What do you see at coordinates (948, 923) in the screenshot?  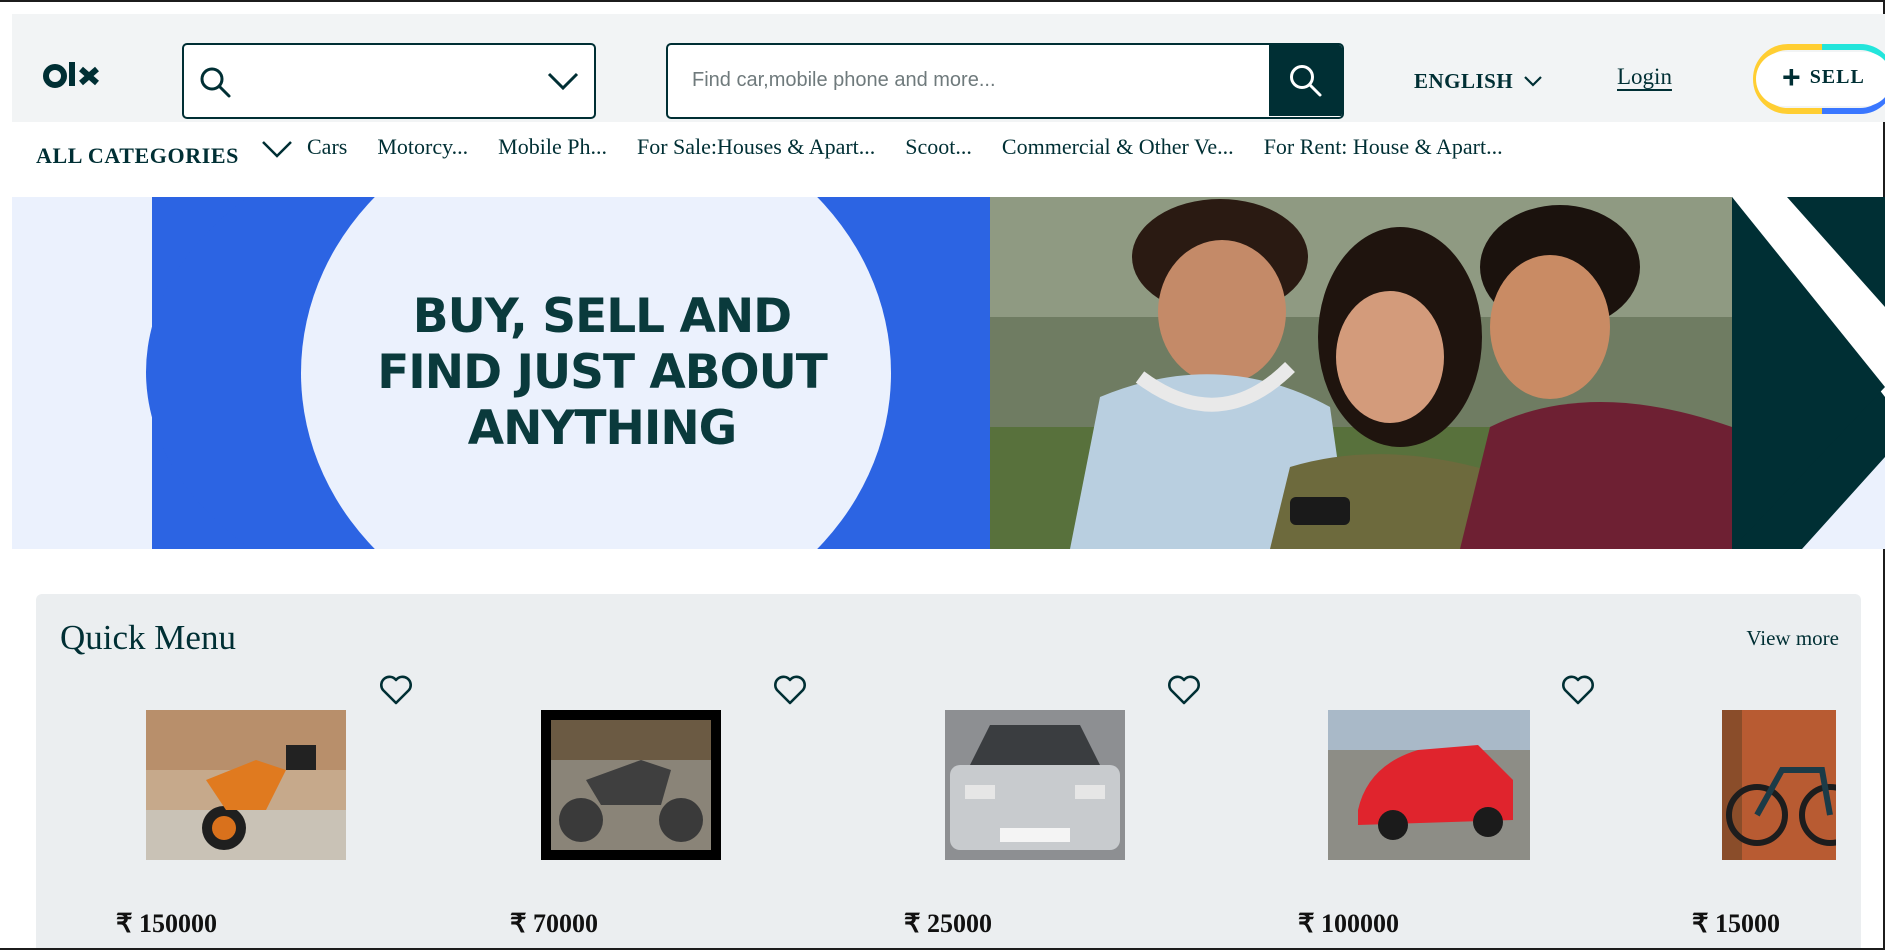 I see `listing-price: ₹ 25000` at bounding box center [948, 923].